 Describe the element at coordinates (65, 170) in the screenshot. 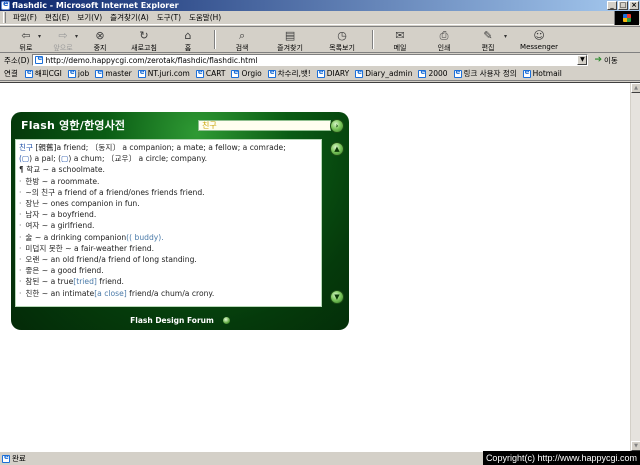

I see `sense-text: 학교 ~ a schoolmate.` at that location.